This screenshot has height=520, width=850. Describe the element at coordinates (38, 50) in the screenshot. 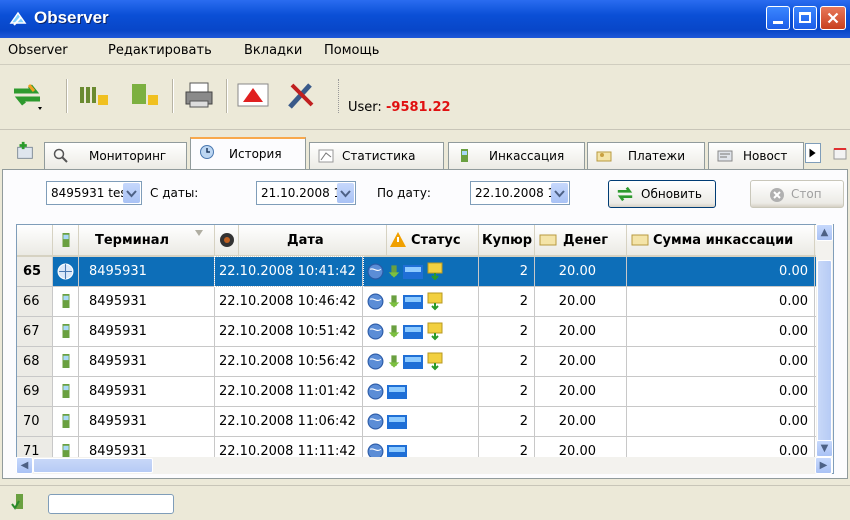

I see `menu-observer: Observer` at that location.